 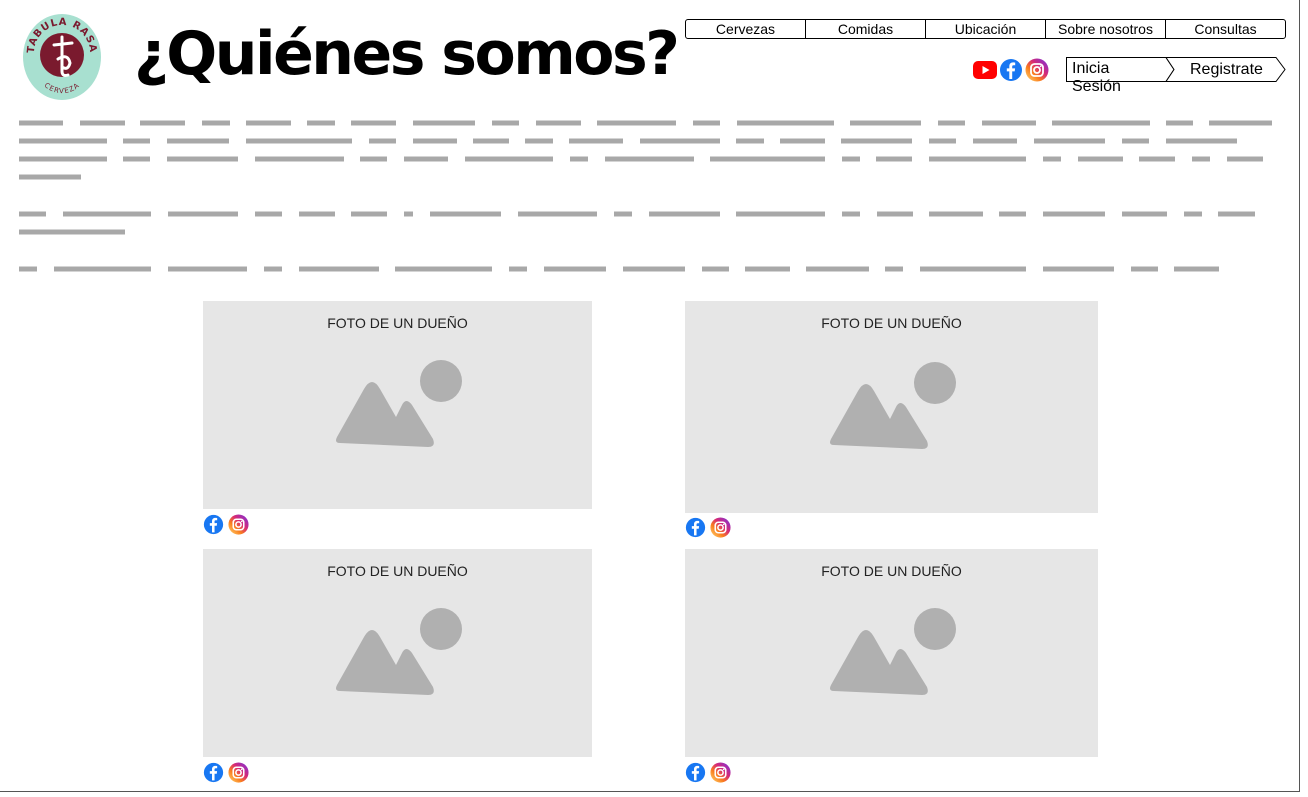 I want to click on page-title: ¿Quiénes somos?, so click(x=407, y=54).